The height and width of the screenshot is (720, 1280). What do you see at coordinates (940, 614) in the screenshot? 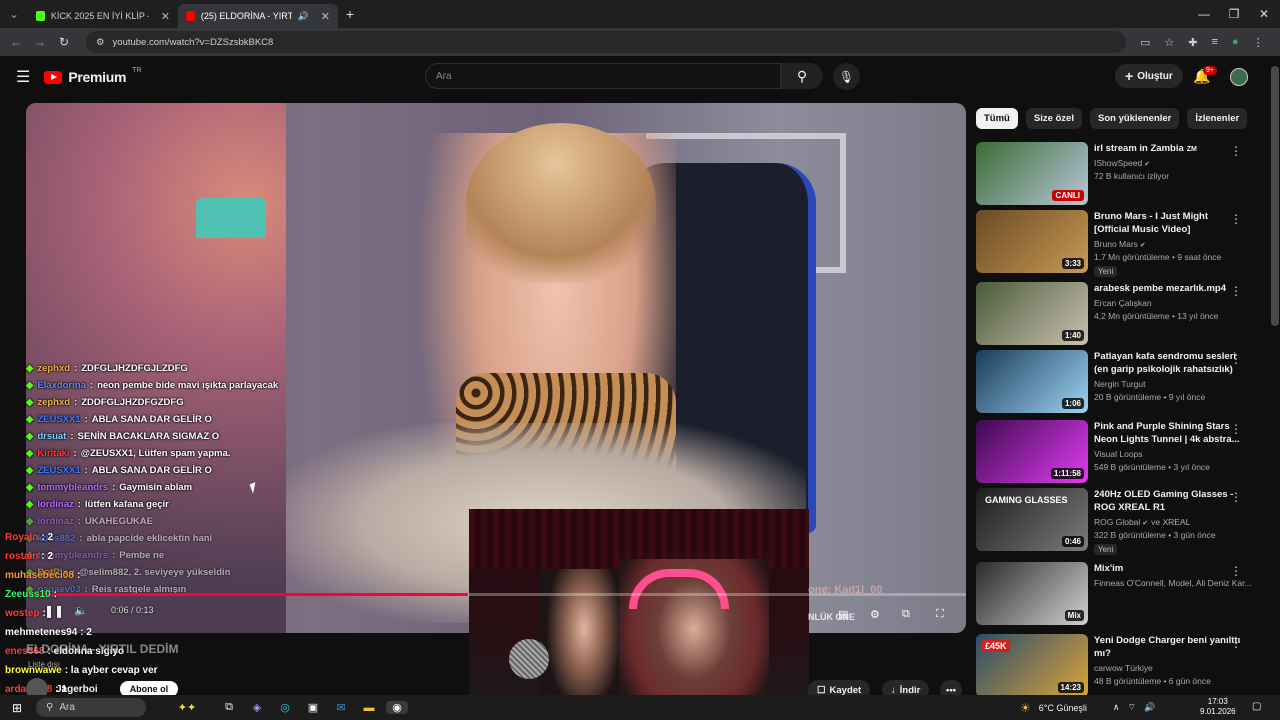
I see `fullscreen-icon: ⛶` at bounding box center [940, 614].